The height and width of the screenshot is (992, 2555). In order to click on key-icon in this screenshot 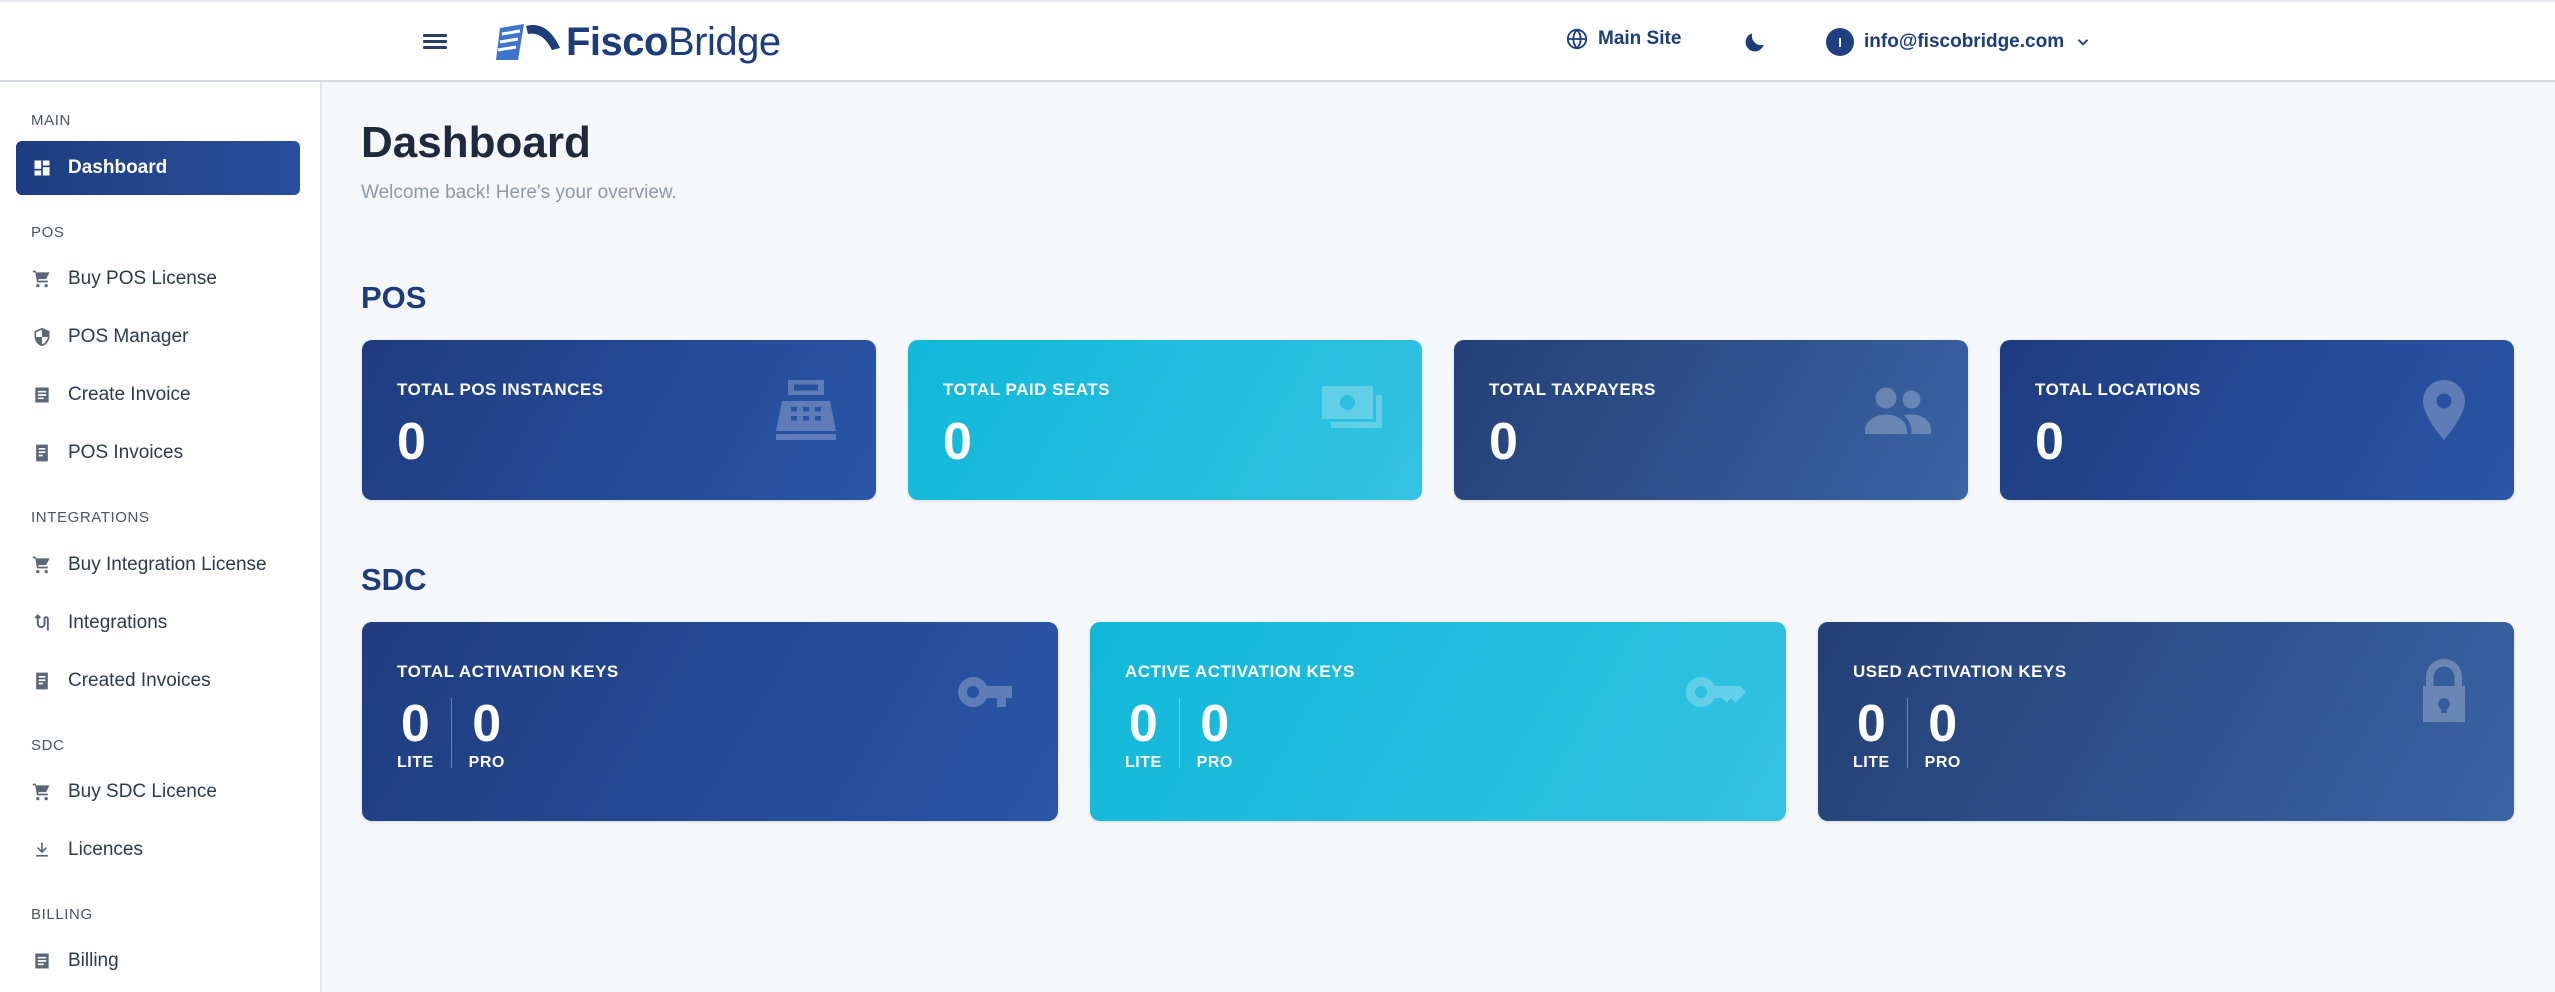, I will do `click(985, 691)`.